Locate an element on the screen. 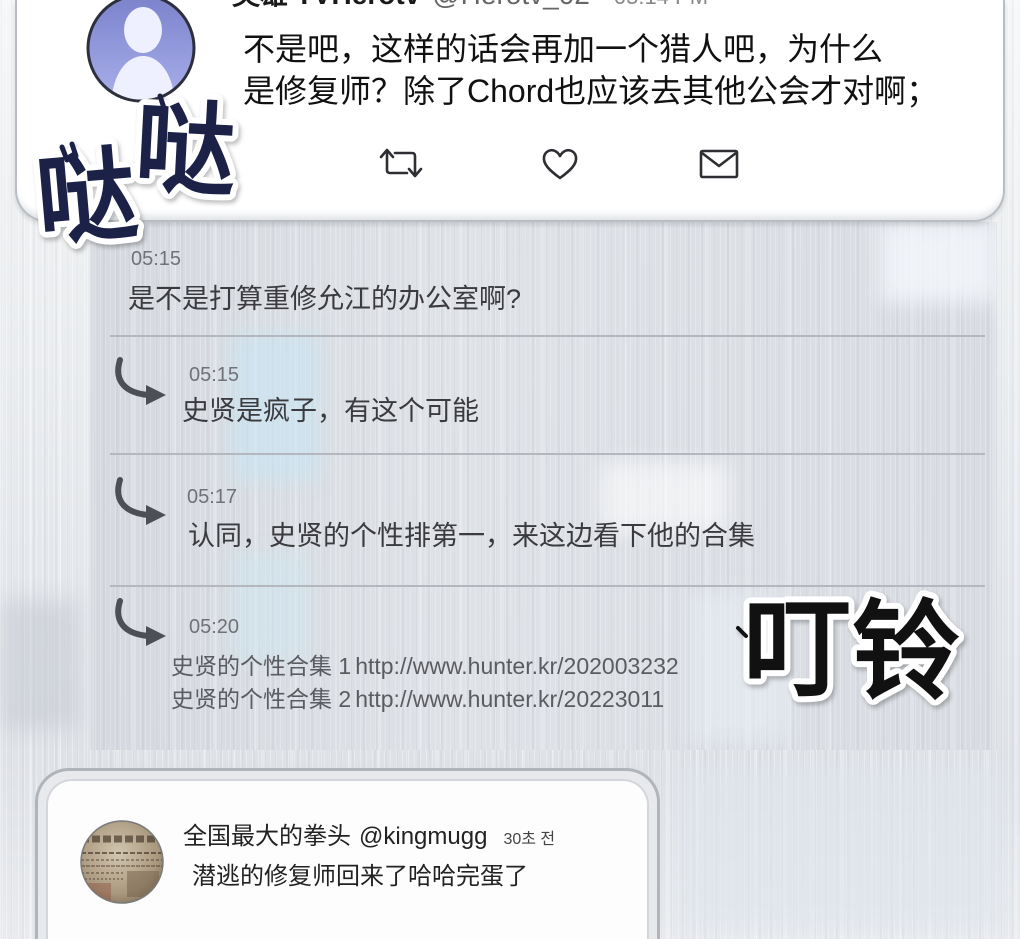 The width and height of the screenshot is (1020, 939). post-header: 英雄 TVHerotv @Herotv_02 05:14 PM is located at coordinates (470, 6).